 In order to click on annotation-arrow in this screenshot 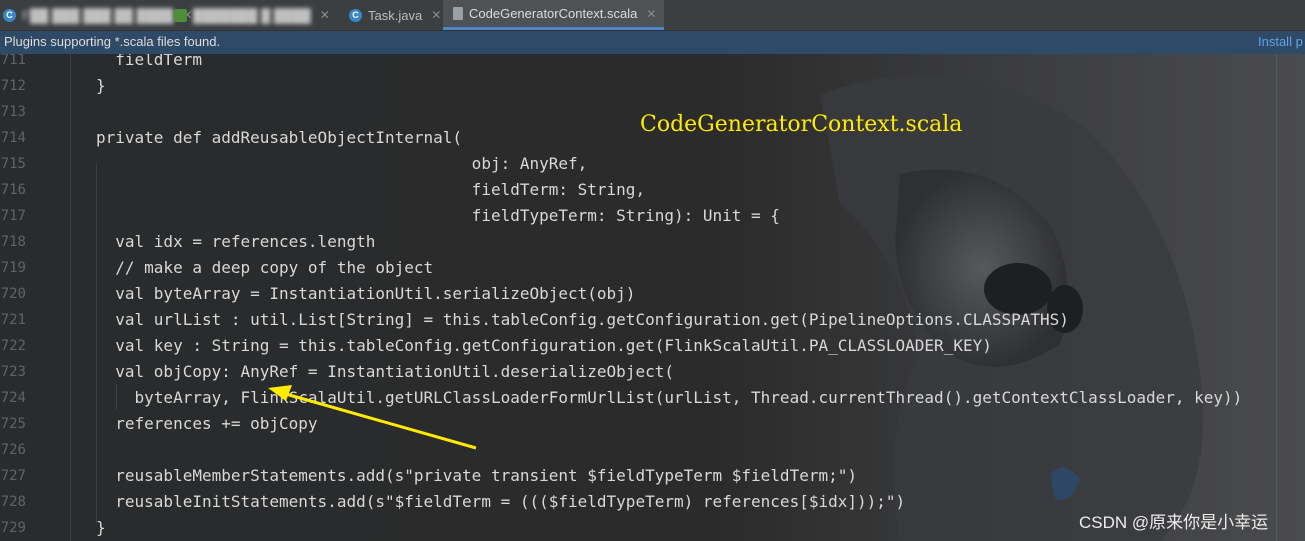, I will do `click(372, 417)`.